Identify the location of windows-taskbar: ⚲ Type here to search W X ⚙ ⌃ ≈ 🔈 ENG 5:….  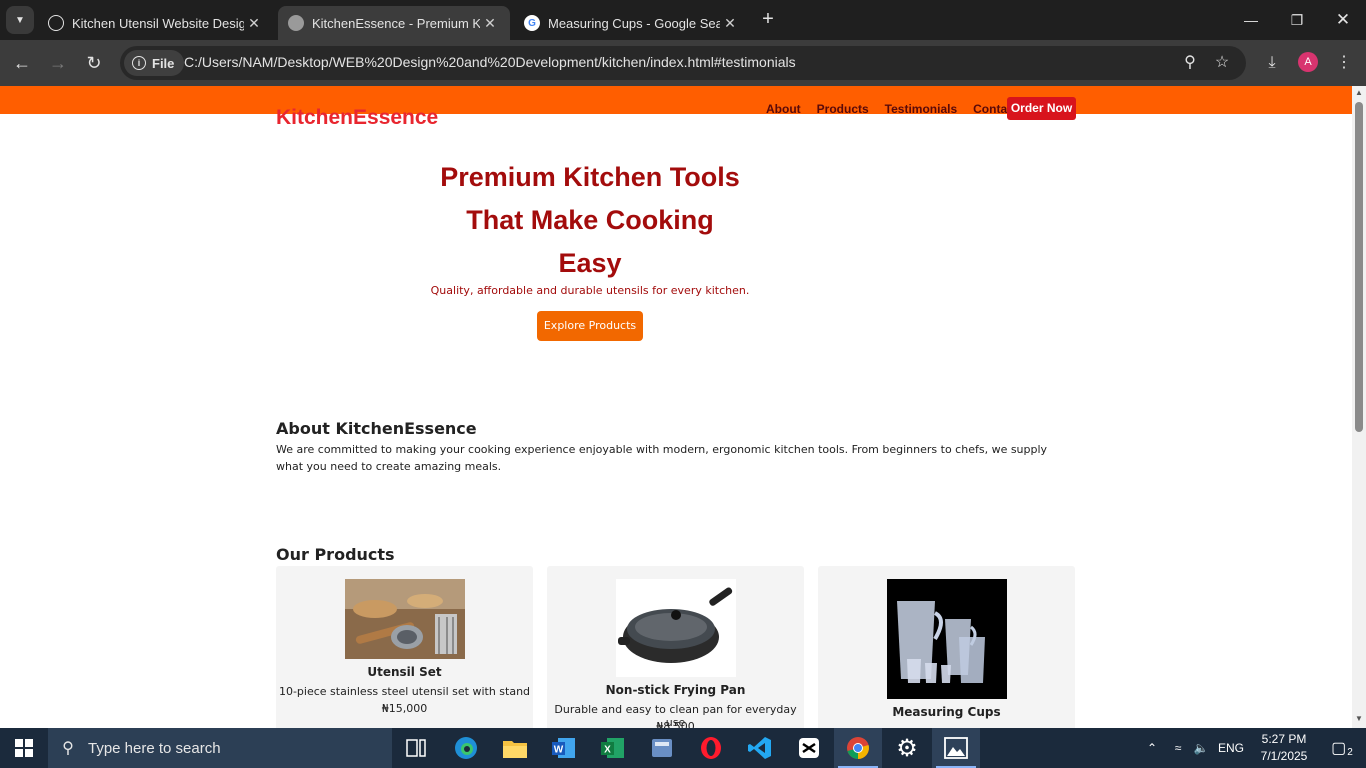
(683, 748).